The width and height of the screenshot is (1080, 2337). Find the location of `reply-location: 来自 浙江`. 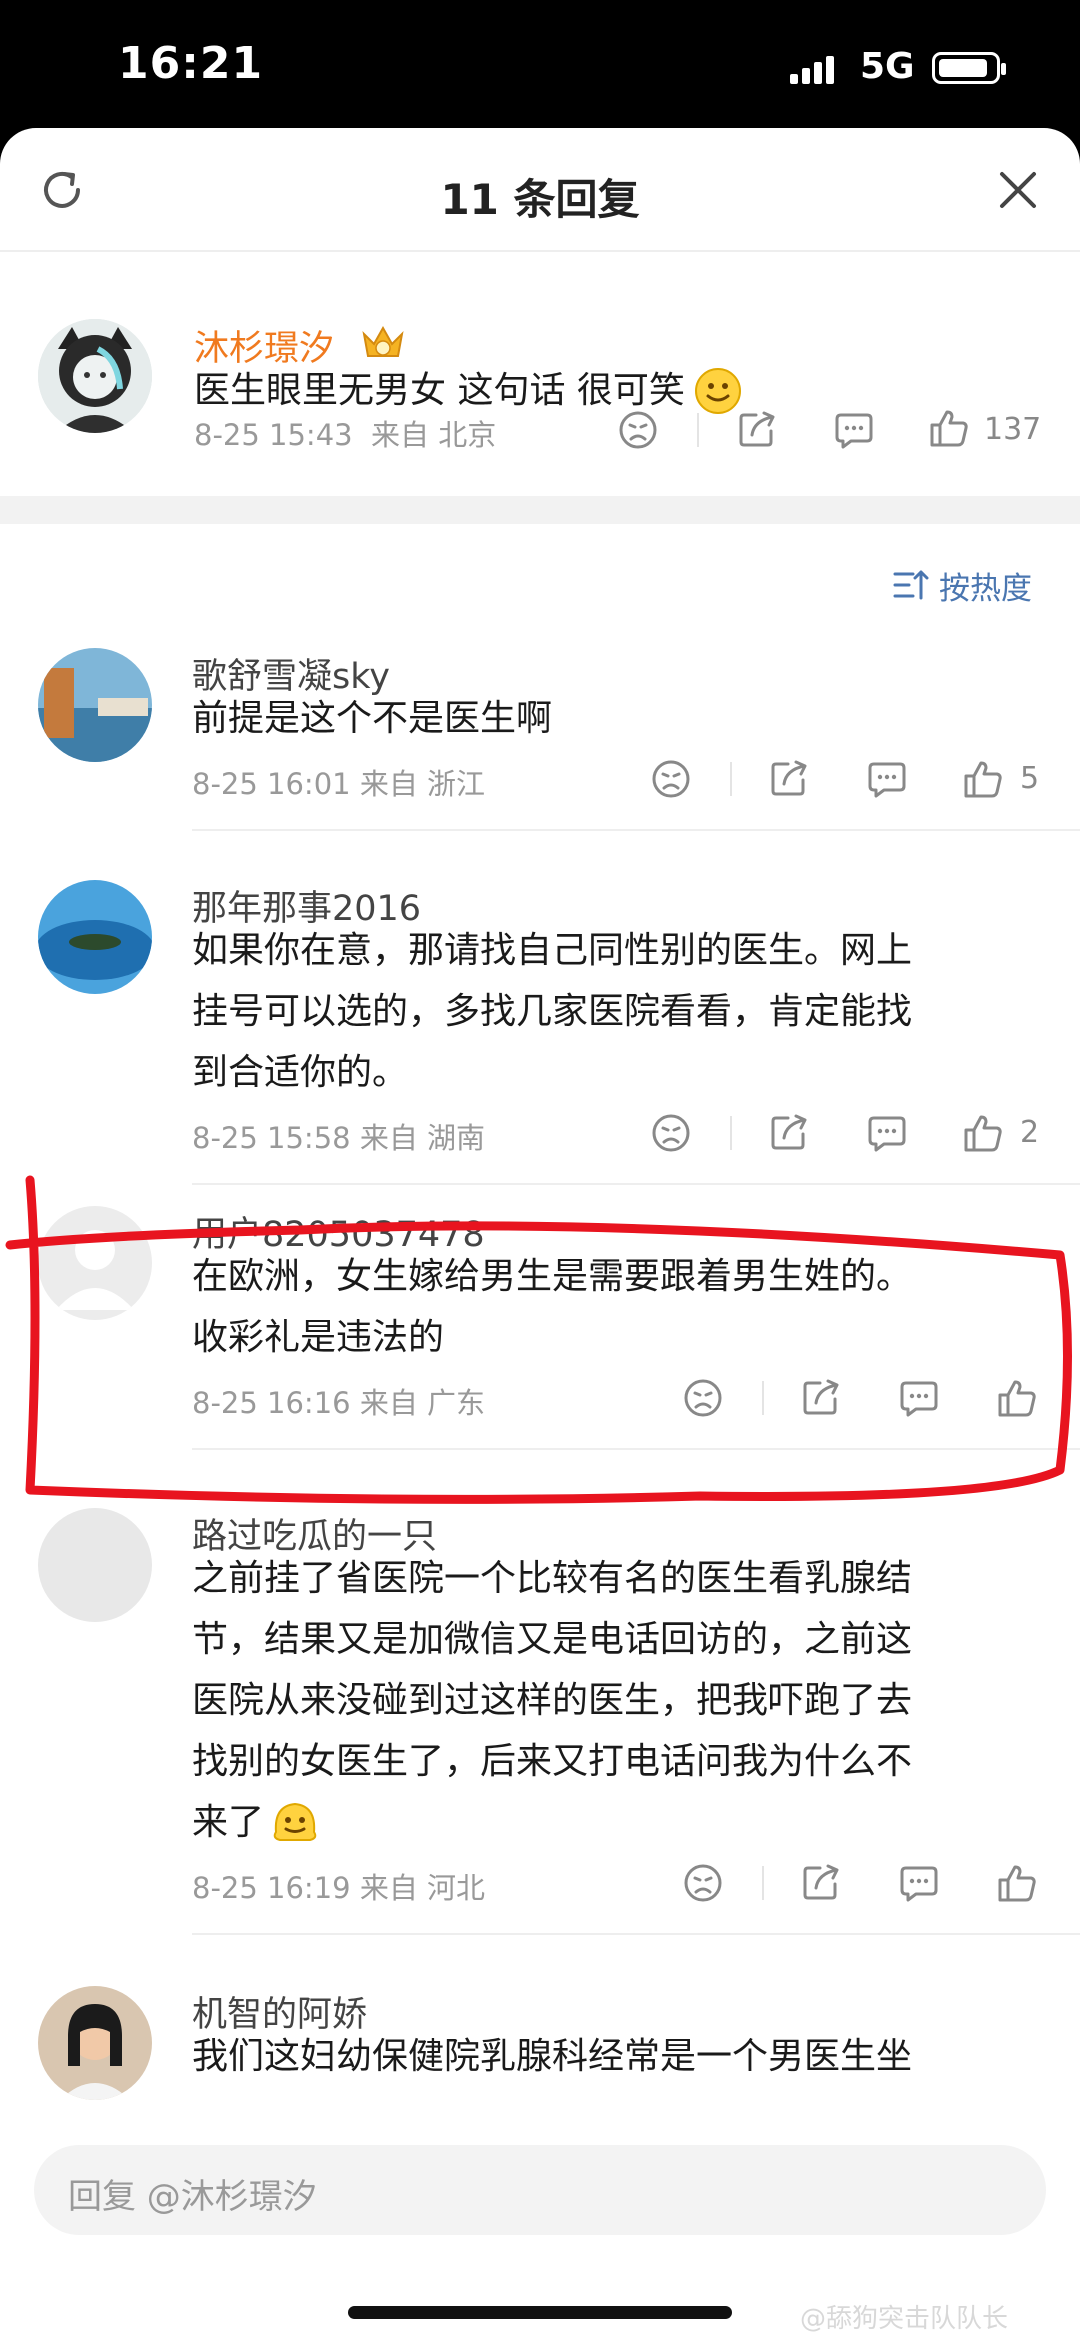

reply-location: 来自 浙江 is located at coordinates (422, 784).